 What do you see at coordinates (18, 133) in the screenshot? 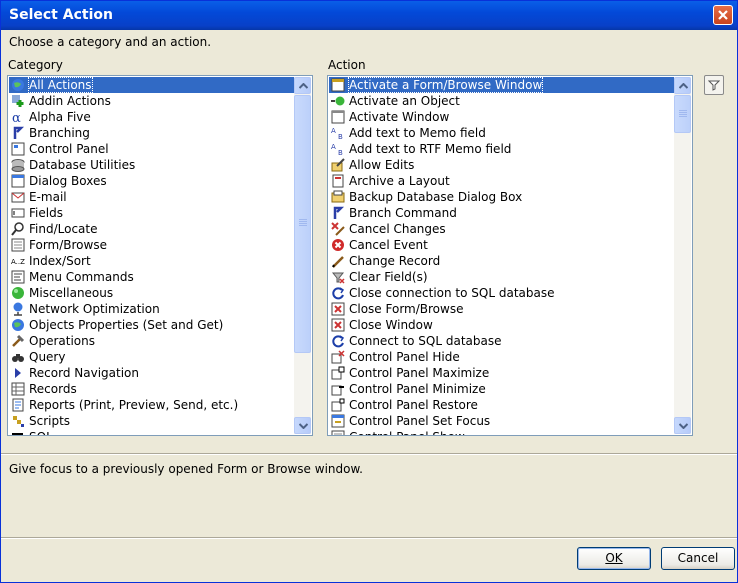
I see `branch-icon` at bounding box center [18, 133].